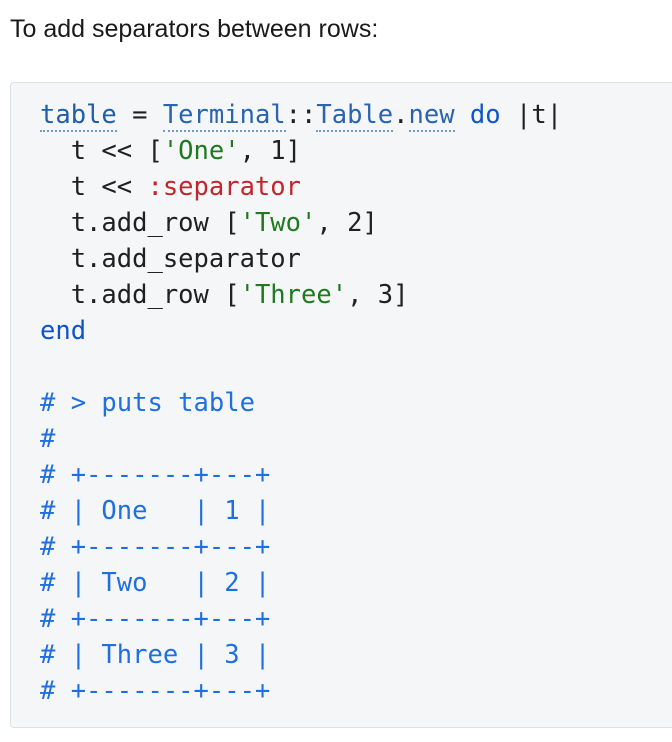 Image resolution: width=672 pixels, height=742 pixels. Describe the element at coordinates (48, 439) in the screenshot. I see `comment-line: #` at that location.